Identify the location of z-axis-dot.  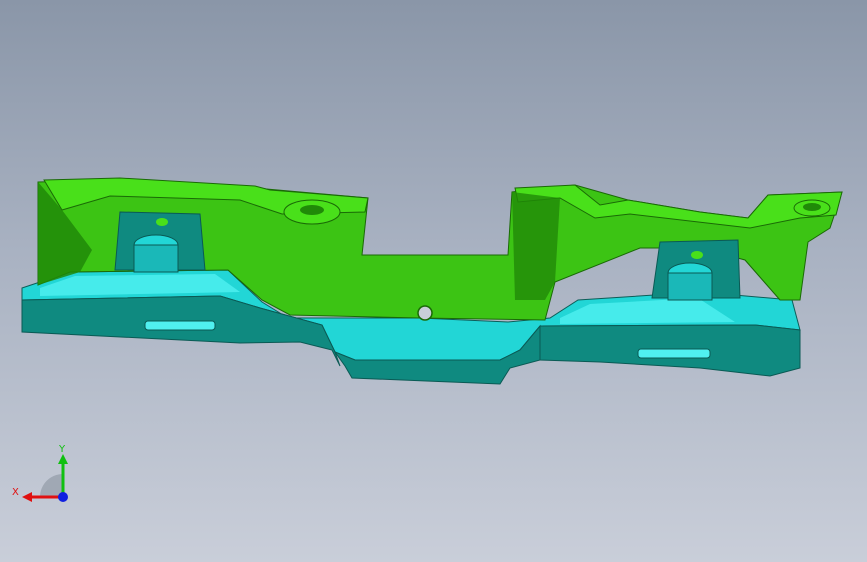
(63, 497).